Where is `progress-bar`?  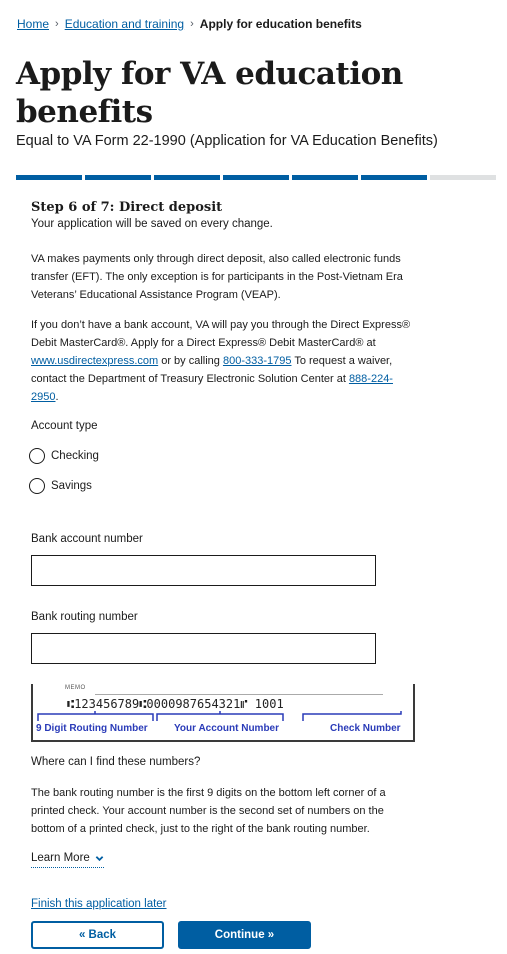
progress-bar is located at coordinates (256, 178).